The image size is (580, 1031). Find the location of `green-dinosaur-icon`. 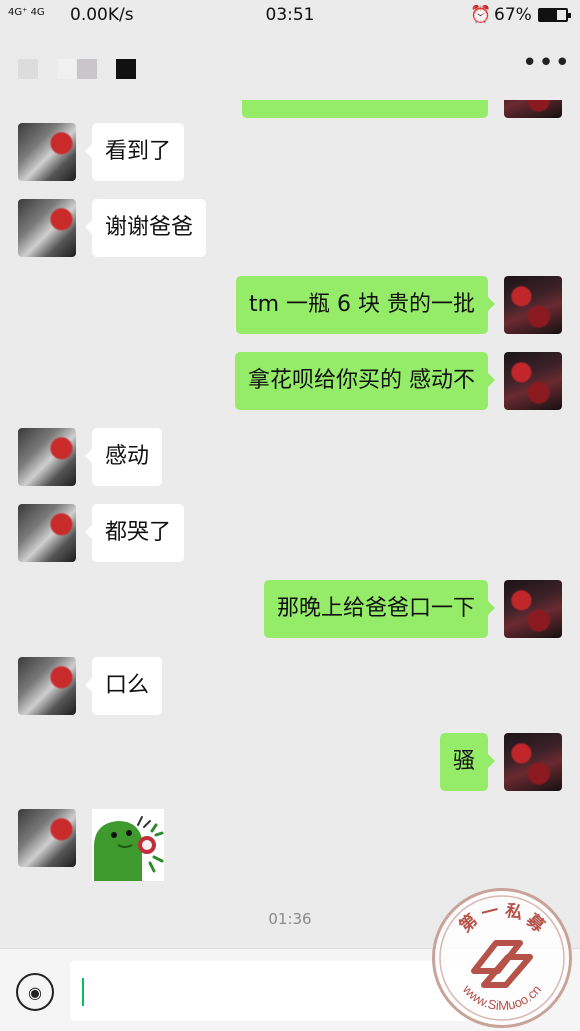

green-dinosaur-icon is located at coordinates (128, 845).